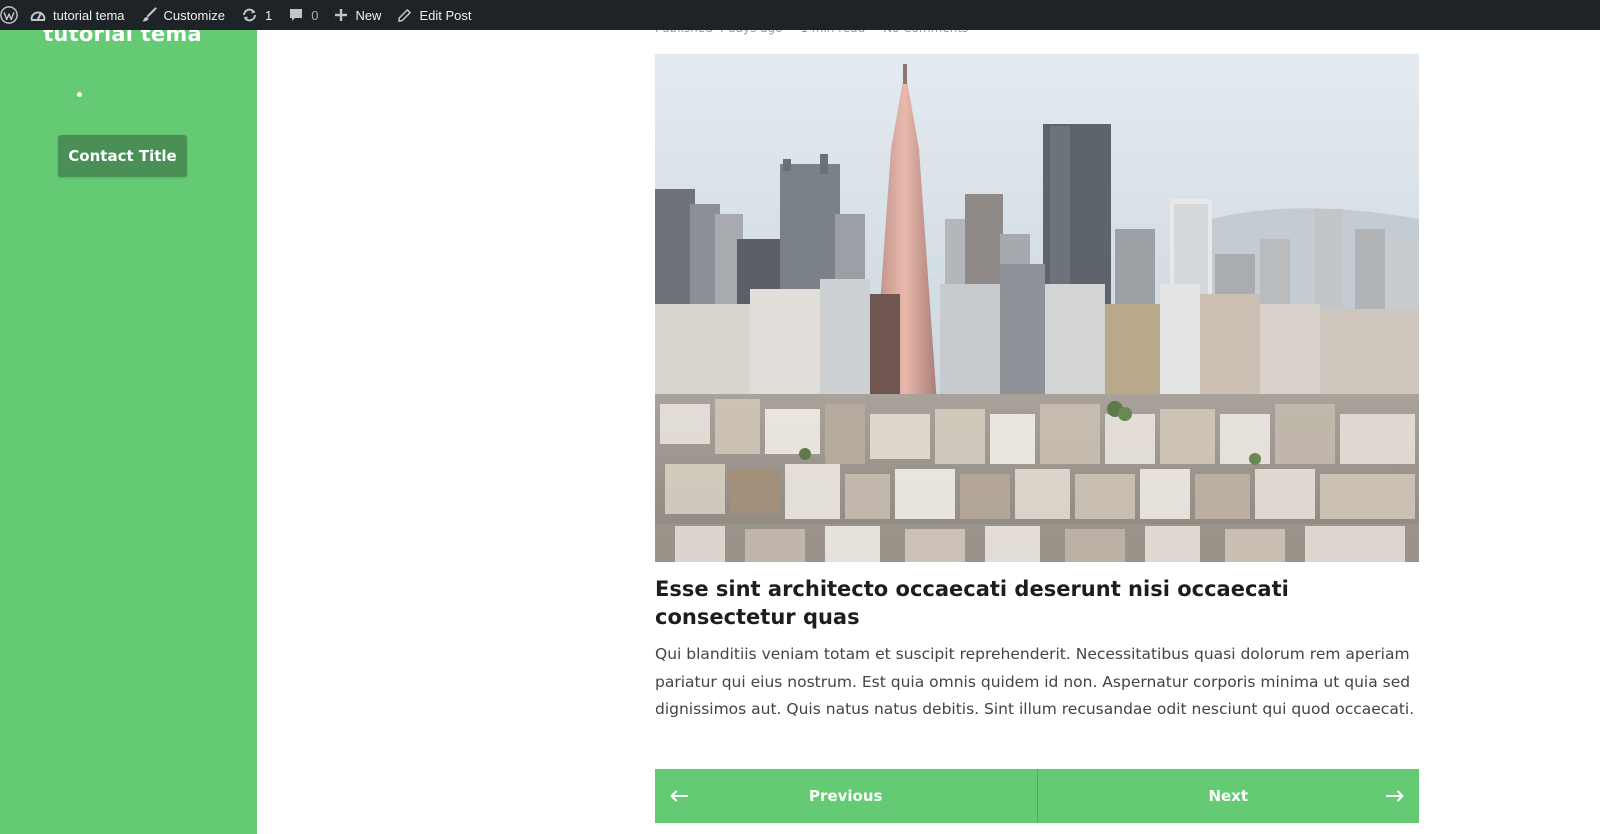  What do you see at coordinates (268, 15) in the screenshot?
I see `updates-count: 1` at bounding box center [268, 15].